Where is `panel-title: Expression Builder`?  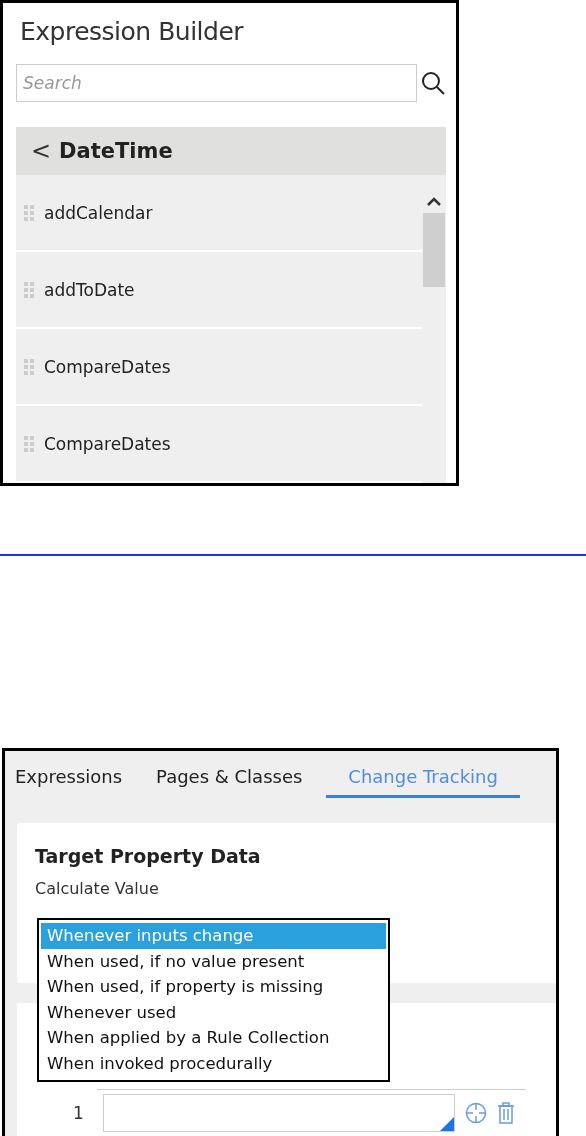
panel-title: Expression Builder is located at coordinates (132, 32).